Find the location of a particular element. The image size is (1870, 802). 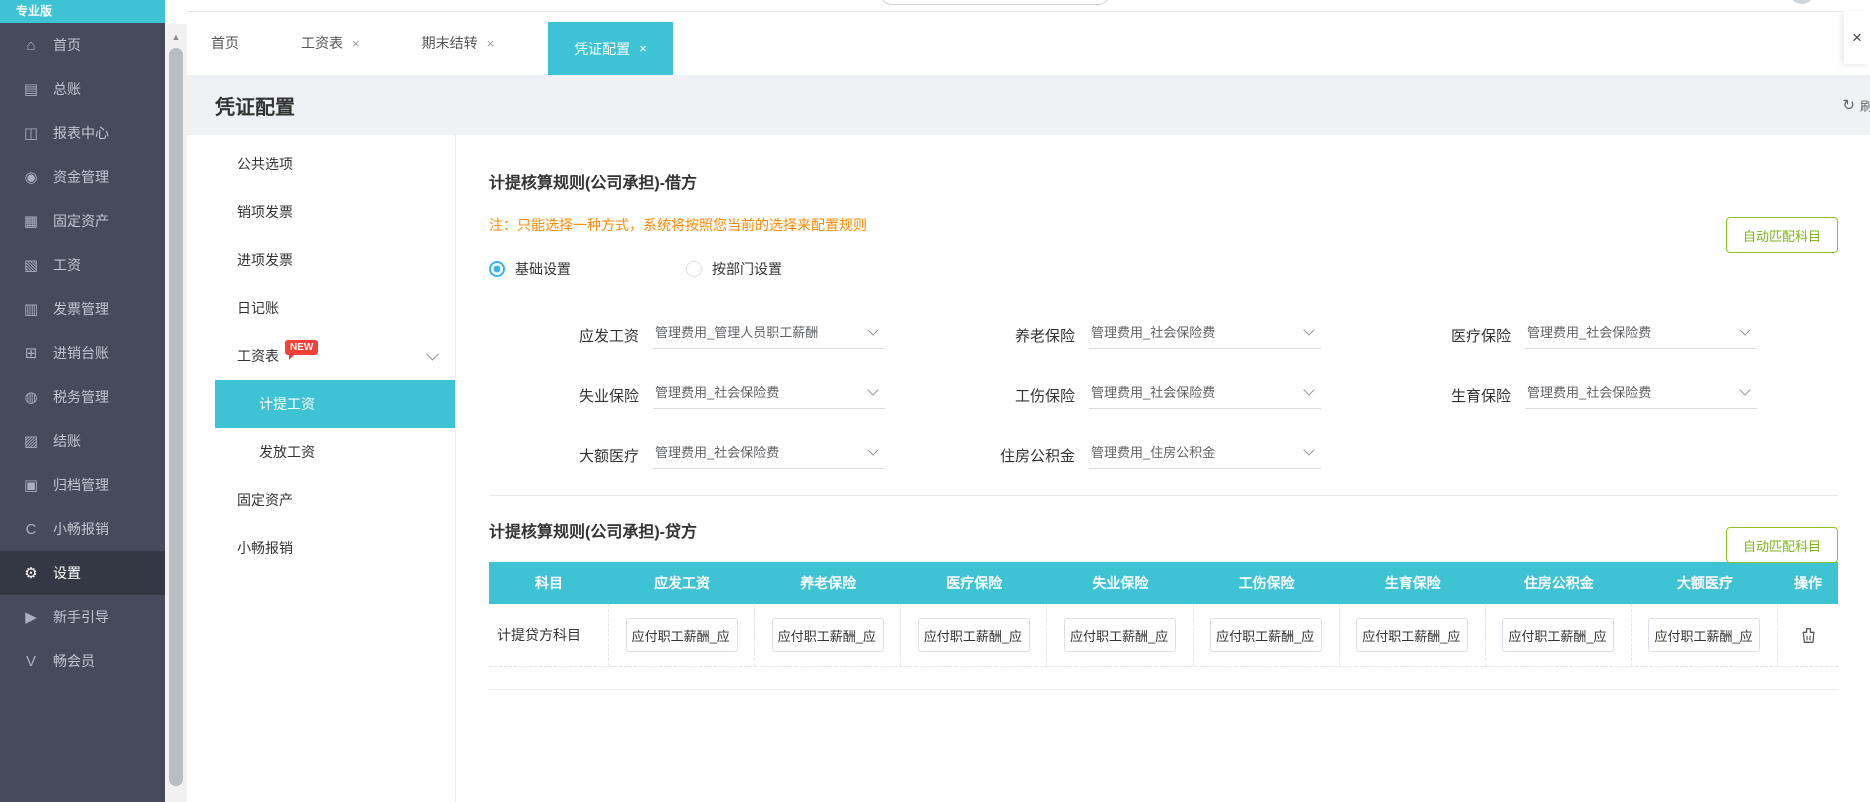

sidebar-item: ⚙ 设置 is located at coordinates (82, 573).